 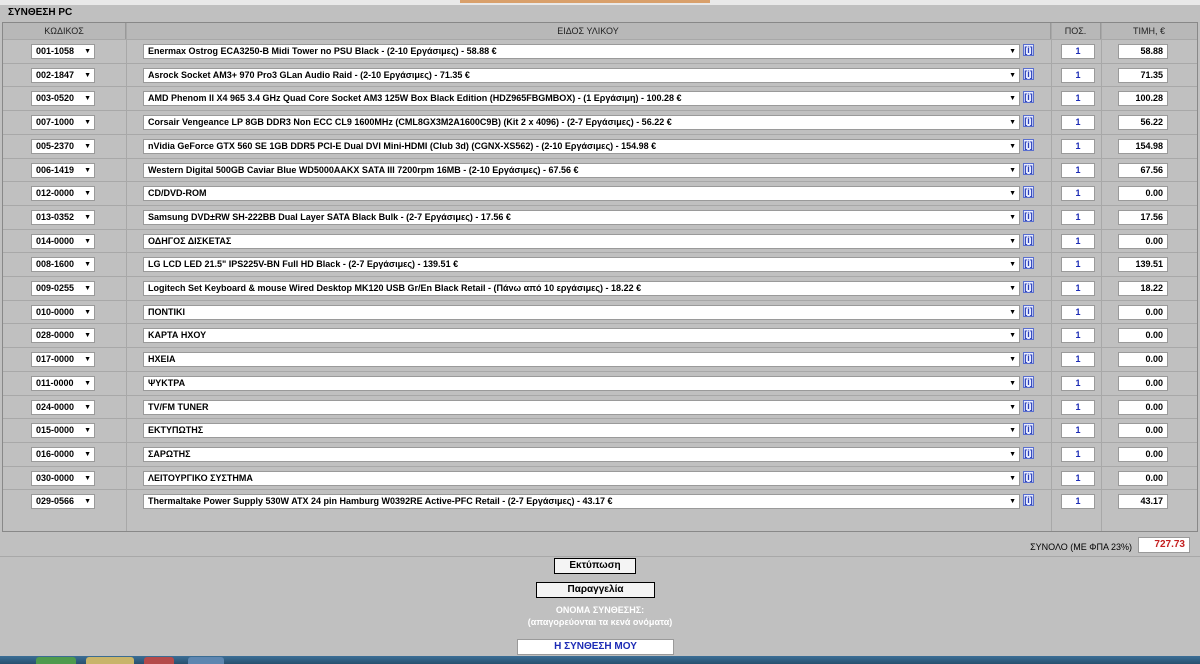 What do you see at coordinates (581, 360) in the screenshot?
I see `item-select: ΗΧΕΙΑ ▼` at bounding box center [581, 360].